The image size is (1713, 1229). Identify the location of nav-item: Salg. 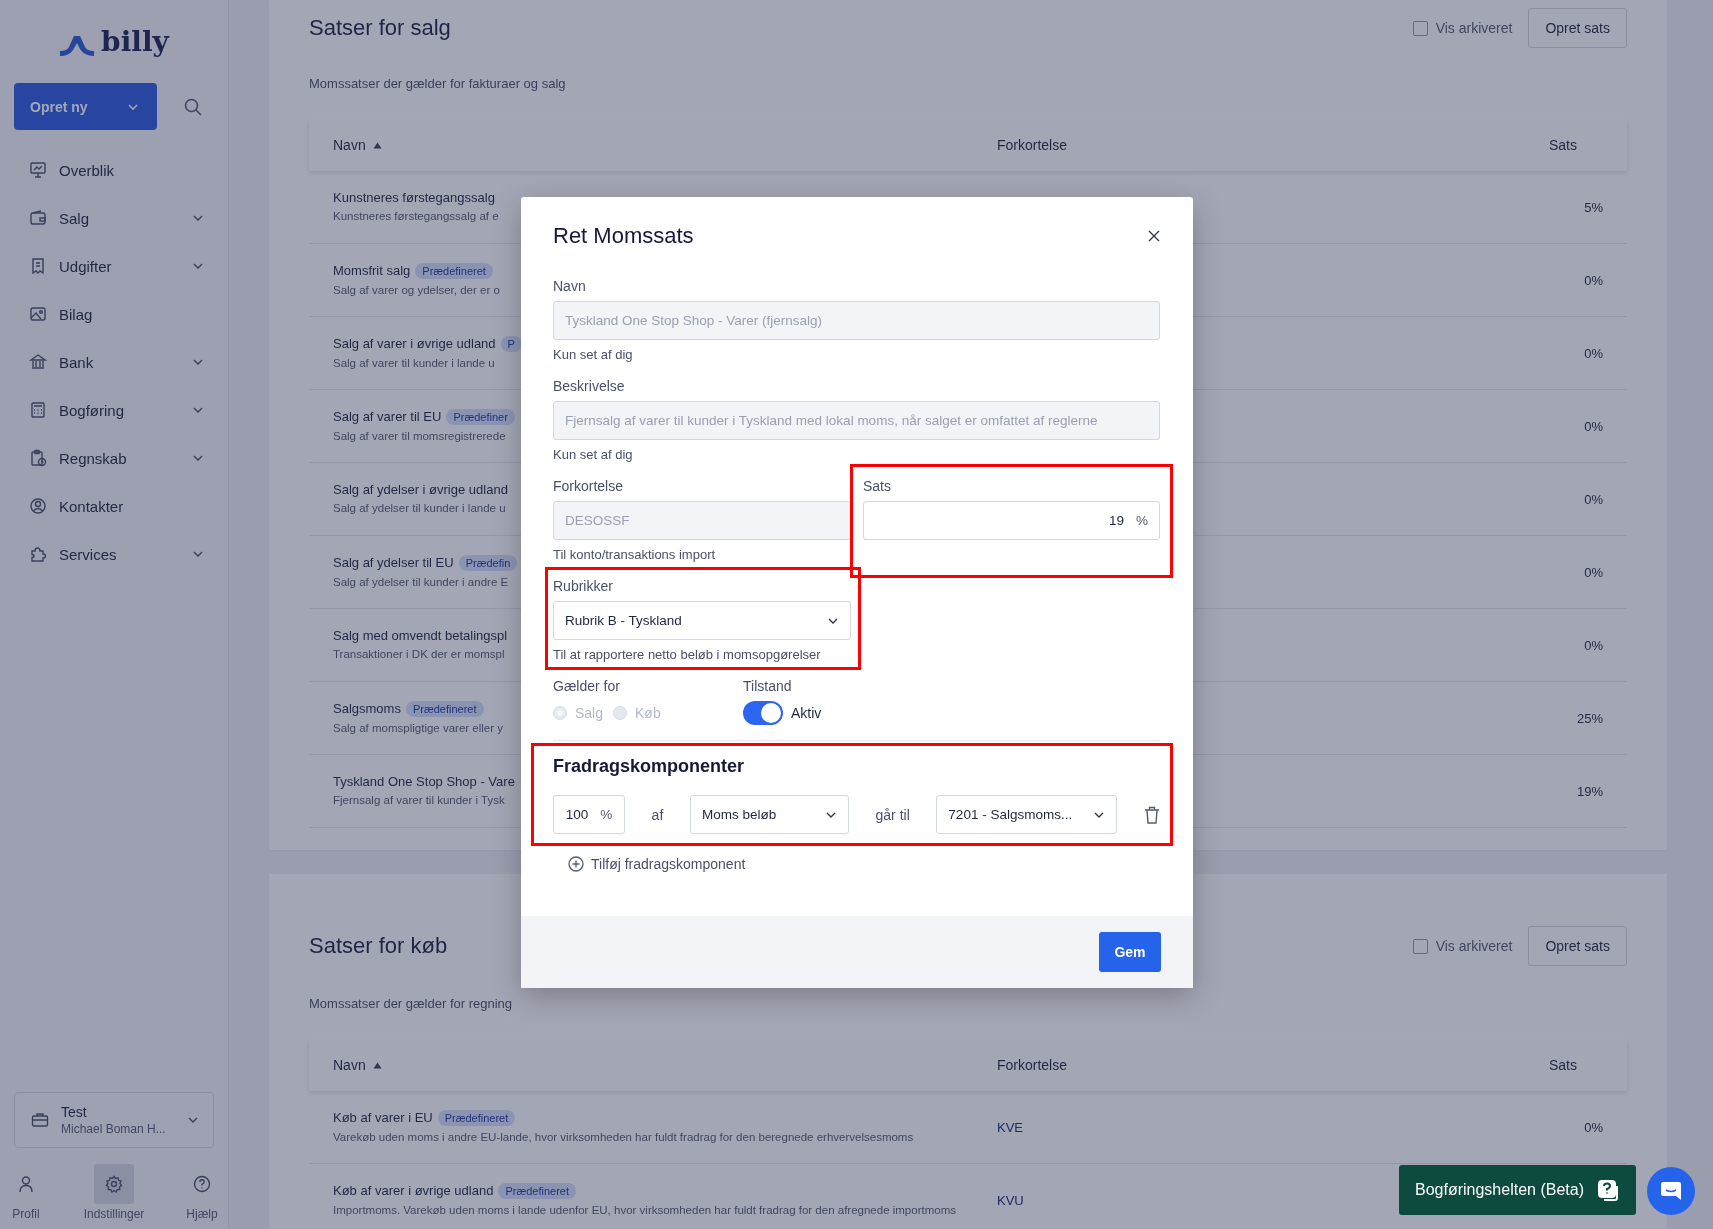
(114, 218).